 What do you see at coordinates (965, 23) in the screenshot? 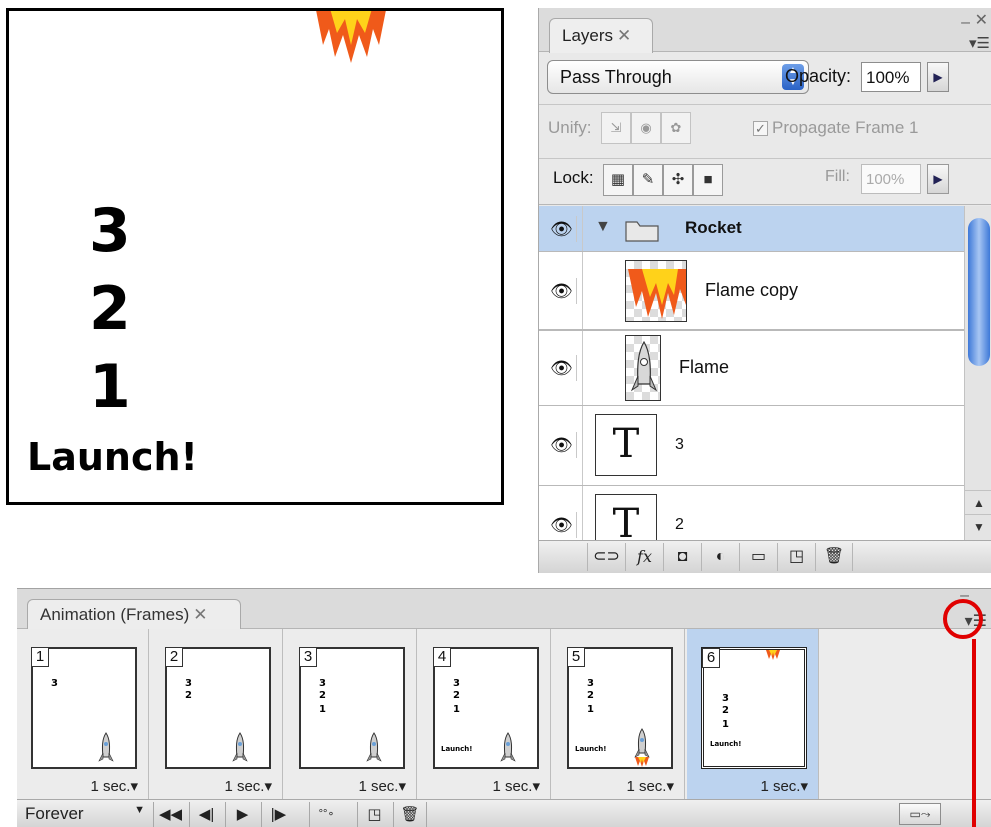
I see `minimize-icon: –` at bounding box center [965, 23].